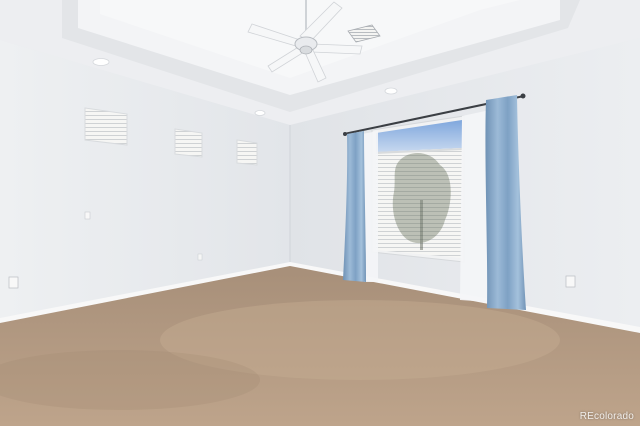 This screenshot has height=426, width=640. What do you see at coordinates (188, 143) in the screenshot?
I see `small-window-middle` at bounding box center [188, 143].